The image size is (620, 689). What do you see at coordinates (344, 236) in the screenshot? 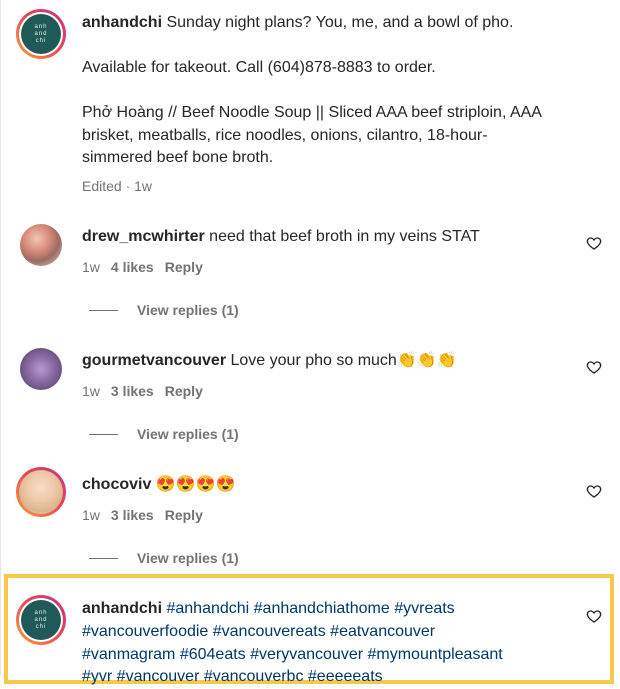
I see `comment-1-body: need that beef broth in my veins STAT` at bounding box center [344, 236].